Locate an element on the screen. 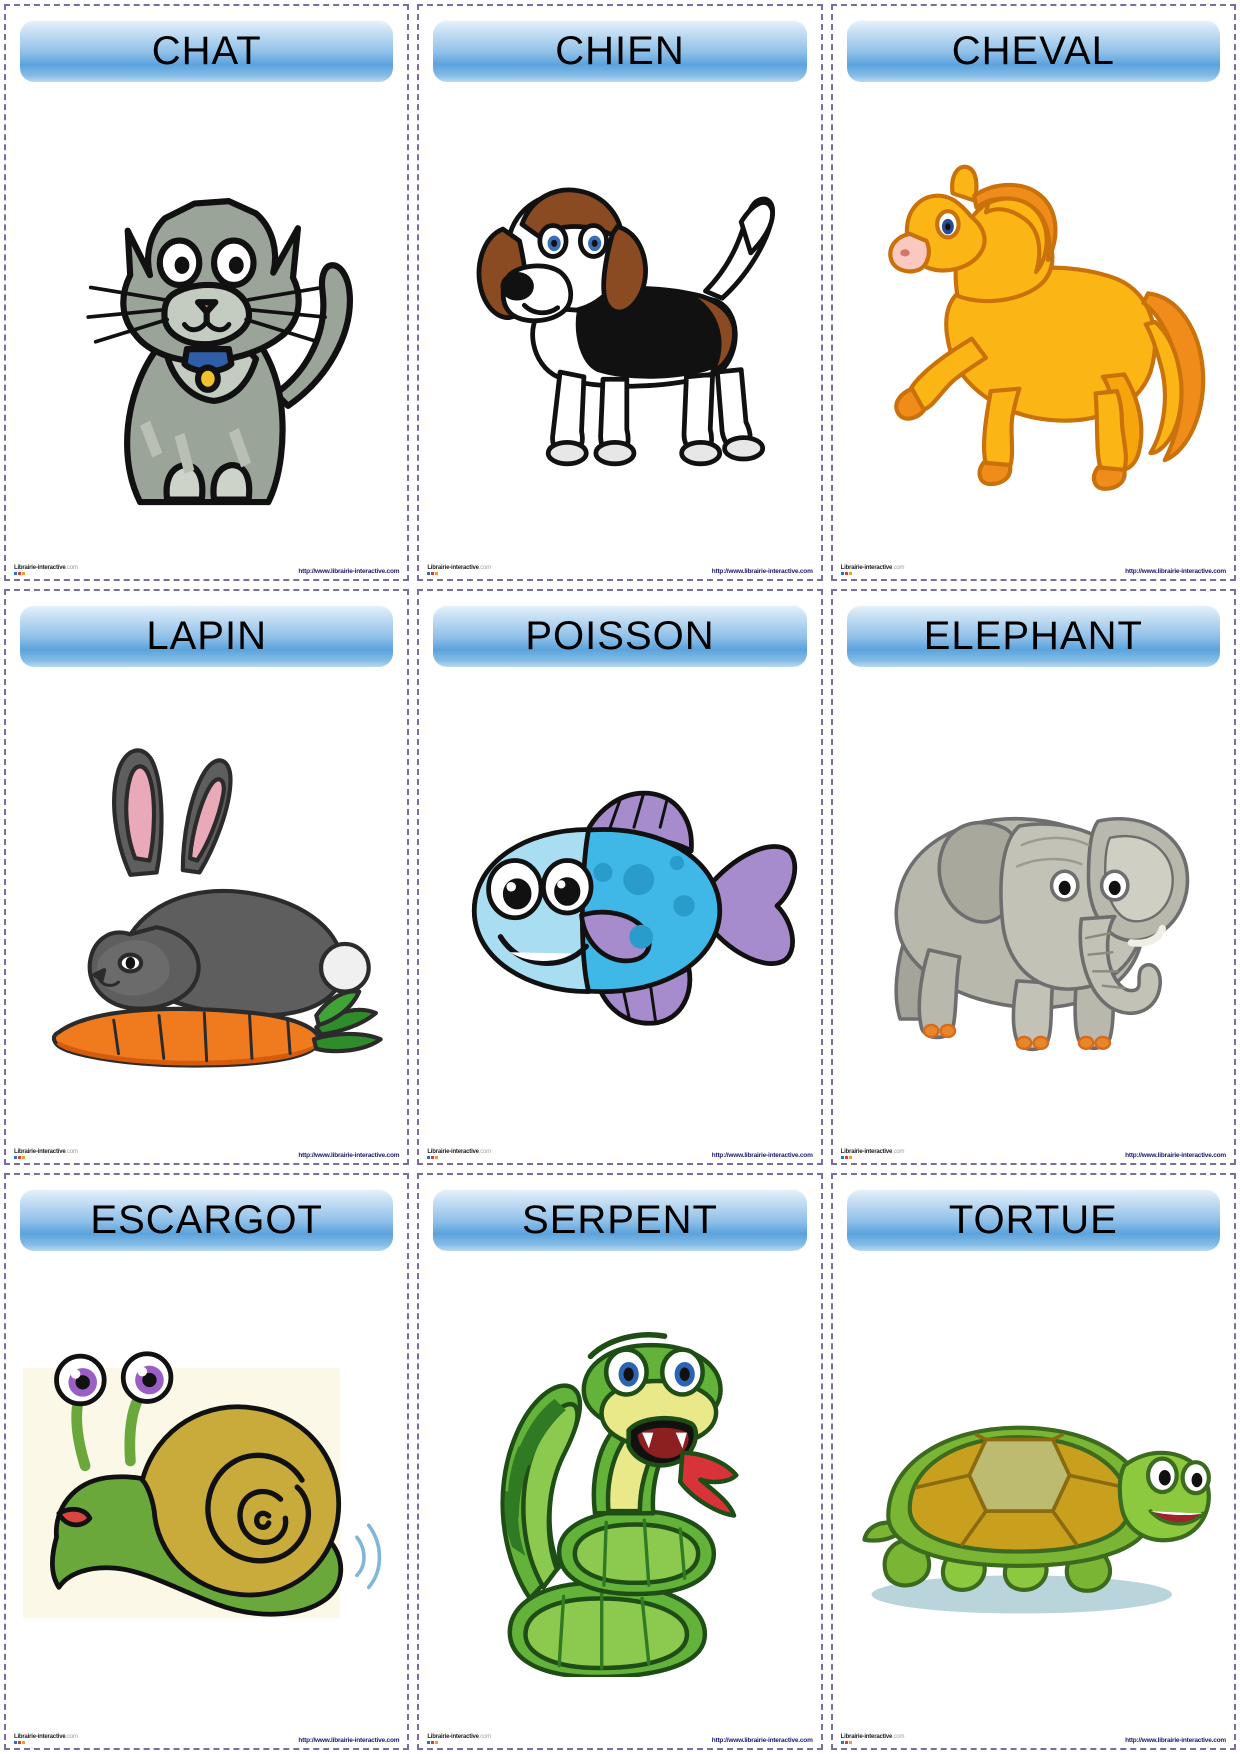 The width and height of the screenshot is (1240, 1754). card-header: CHIEN is located at coordinates (620, 51).